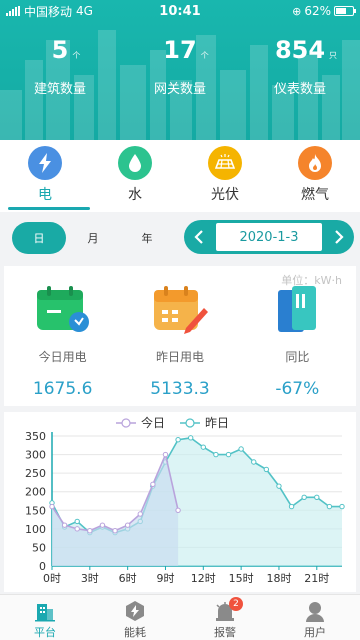 The image size is (360, 640). I want to click on y-tick-label: 50, so click(39, 547).